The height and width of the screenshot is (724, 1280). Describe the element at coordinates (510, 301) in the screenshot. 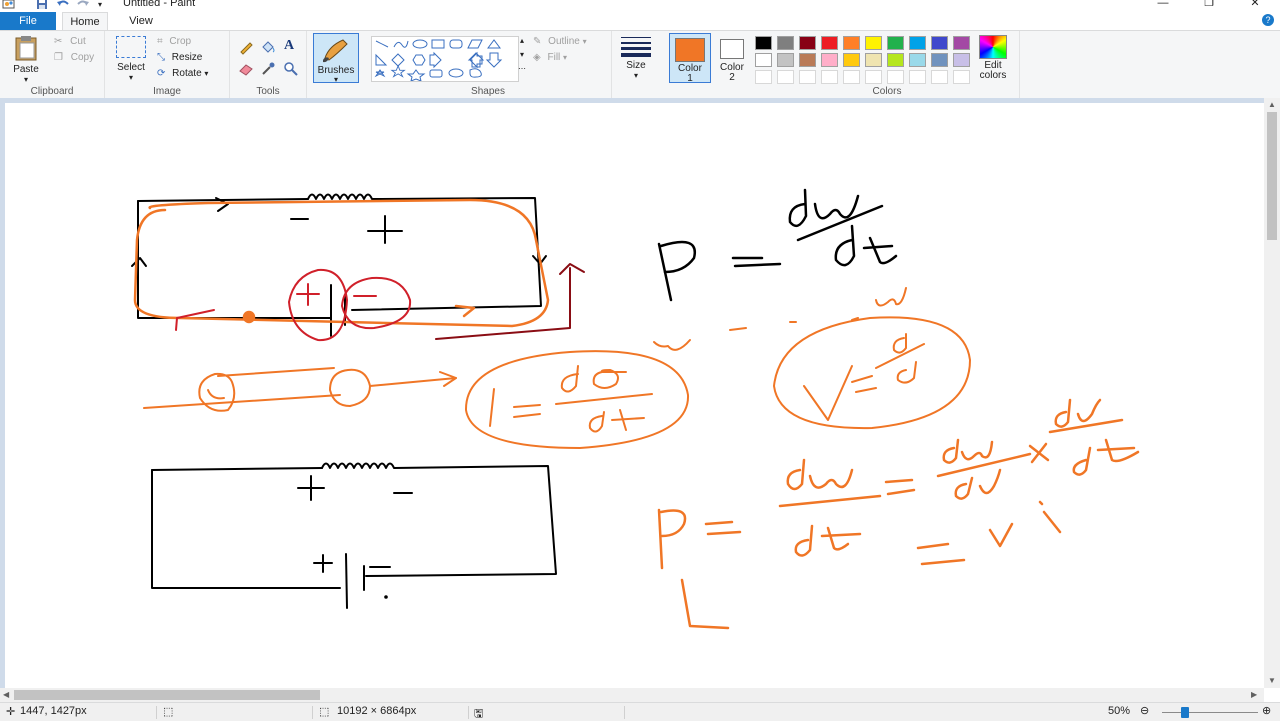

I see `voltage-arrow` at that location.